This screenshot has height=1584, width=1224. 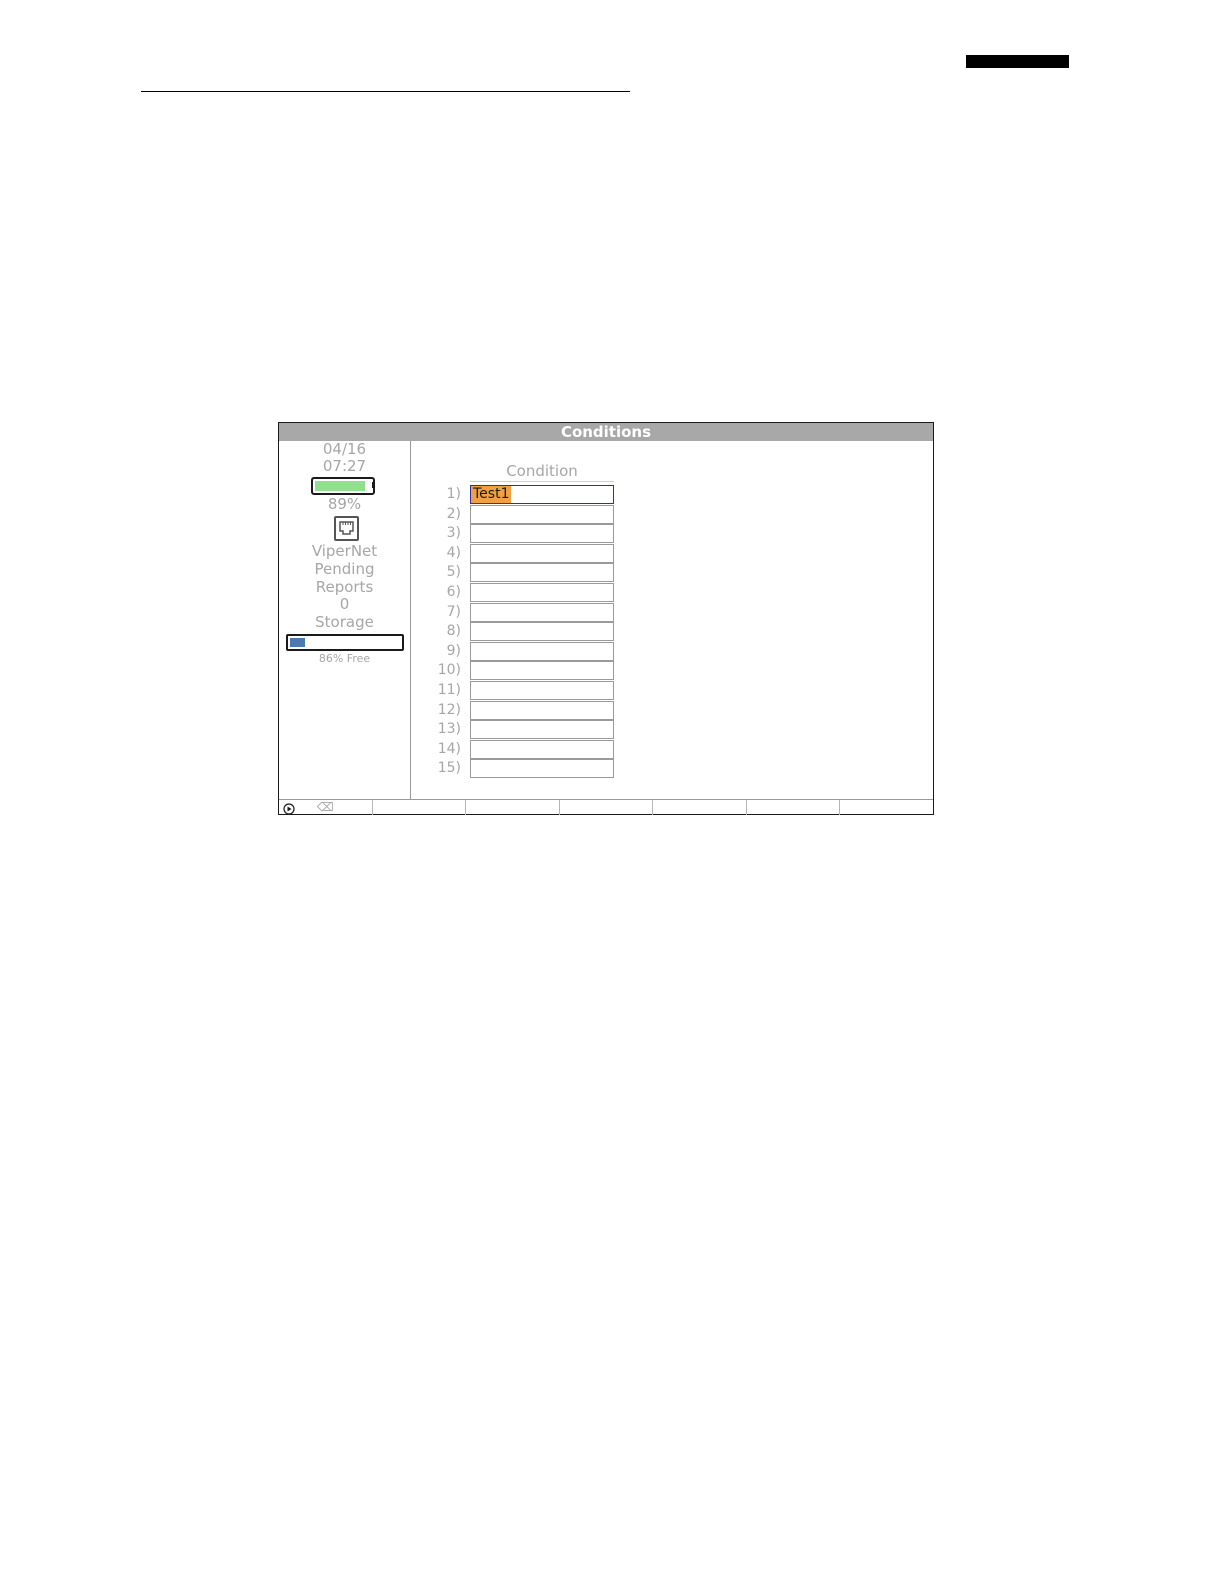 I want to click on condition-input-1: Test1, so click(x=542, y=494).